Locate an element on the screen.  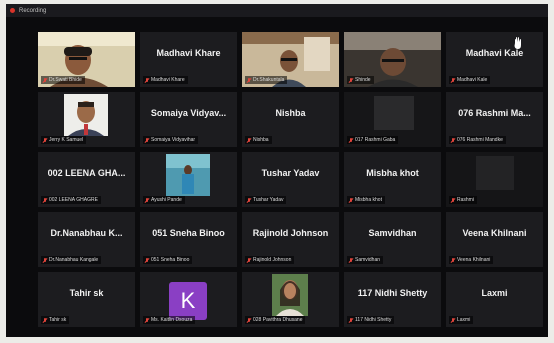
participant-tile: Samvidhan Samvidhan is located at coordinates (392, 239).